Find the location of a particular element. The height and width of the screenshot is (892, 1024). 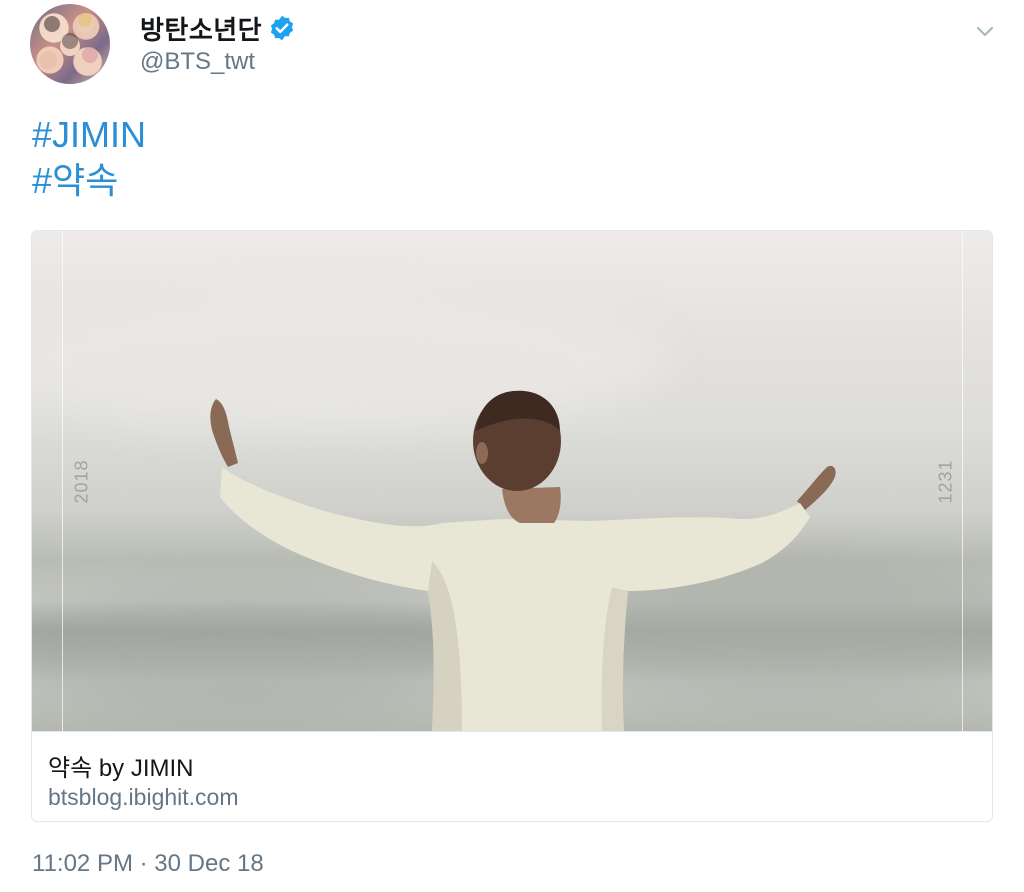

hashtag-link: #약속 is located at coordinates (89, 181).